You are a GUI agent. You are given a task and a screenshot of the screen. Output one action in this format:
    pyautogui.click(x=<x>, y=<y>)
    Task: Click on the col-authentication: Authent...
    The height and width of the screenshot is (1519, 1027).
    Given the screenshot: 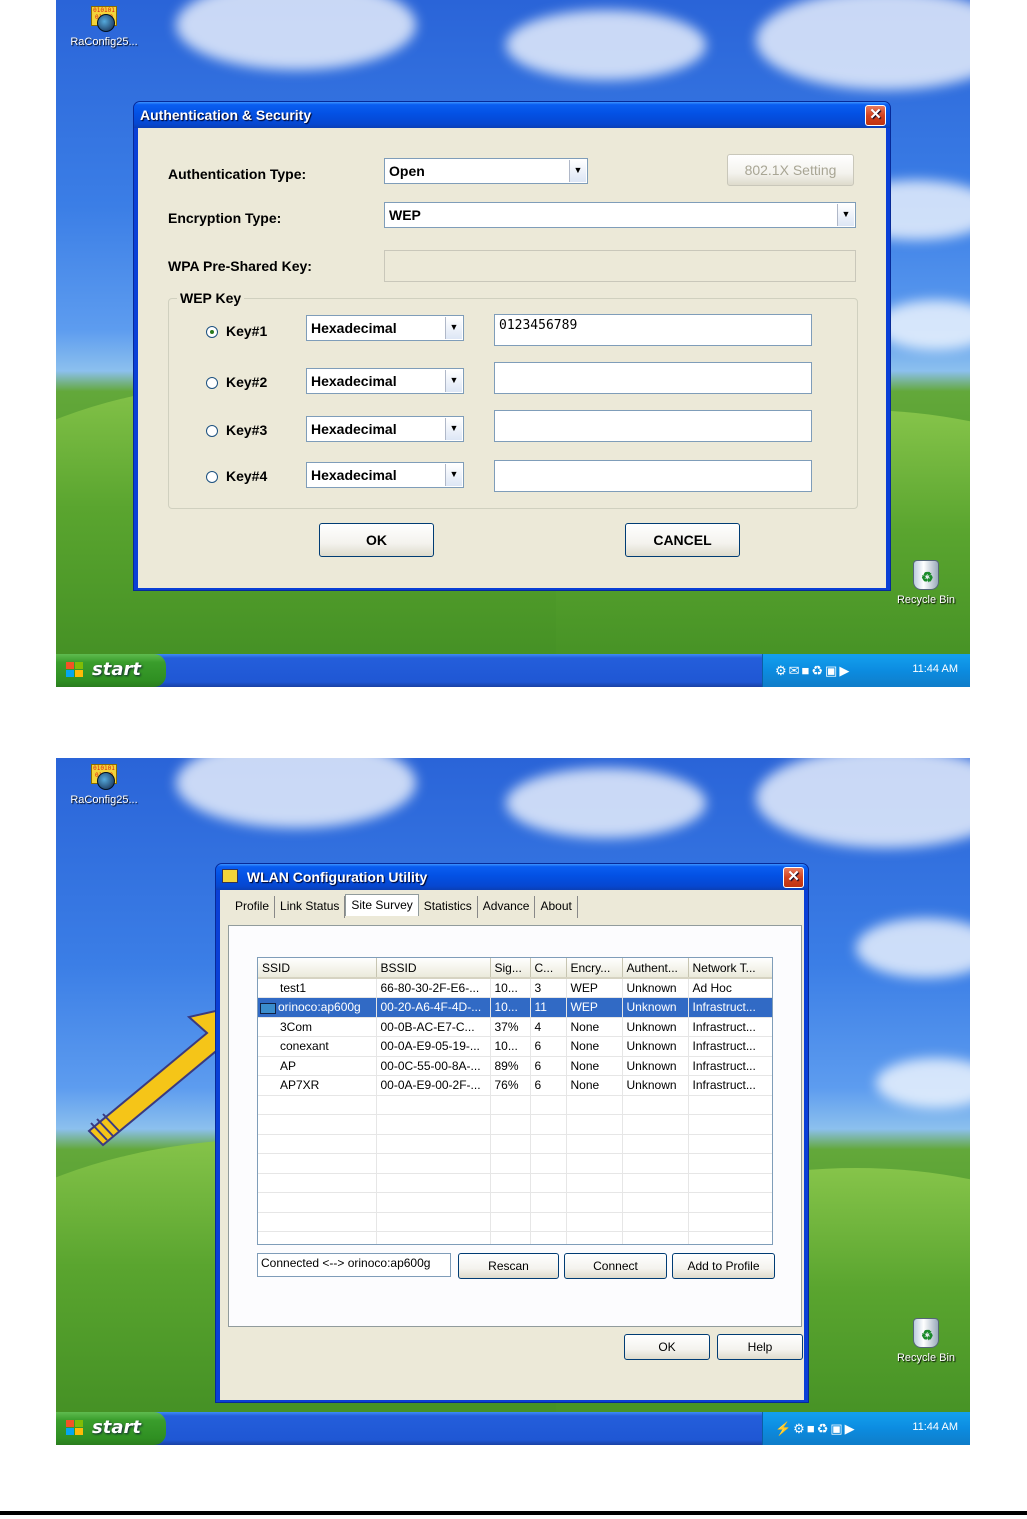 What is the action you would take?
    pyautogui.click(x=655, y=968)
    